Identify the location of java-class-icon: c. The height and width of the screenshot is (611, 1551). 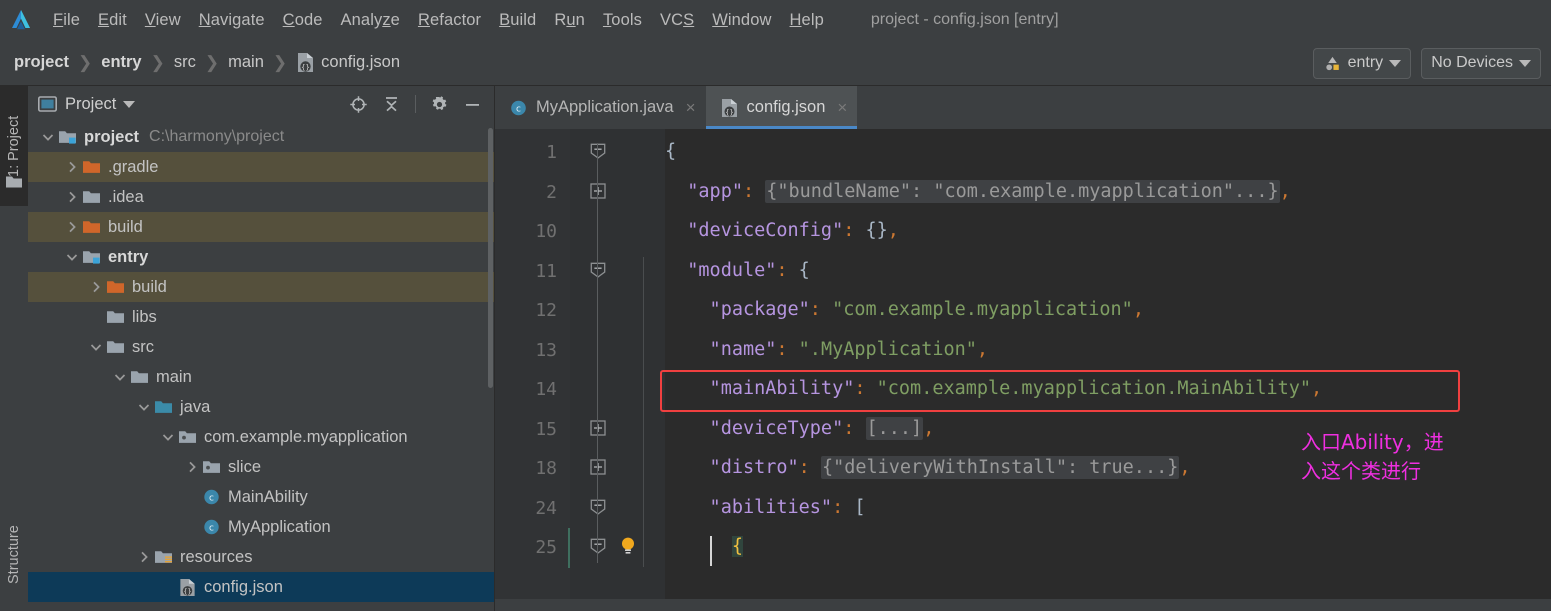
(211, 527).